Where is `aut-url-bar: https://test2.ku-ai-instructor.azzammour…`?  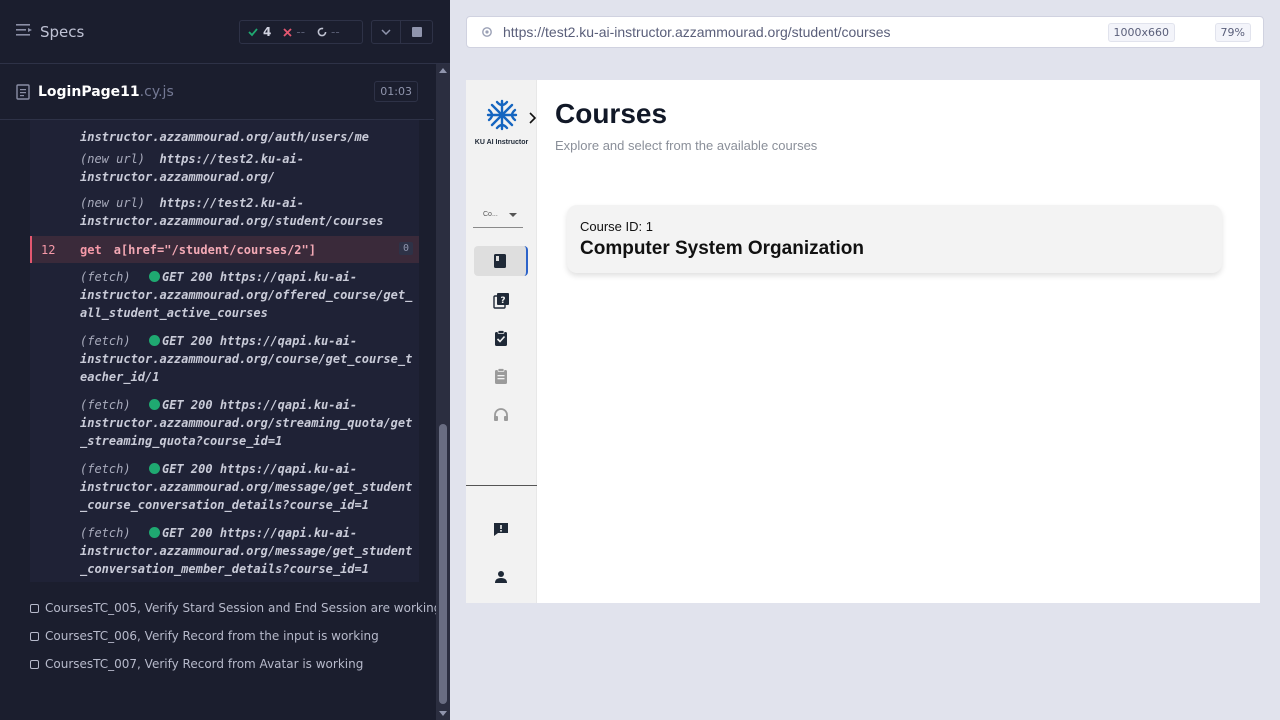 aut-url-bar: https://test2.ku-ai-instructor.azzammour… is located at coordinates (865, 32).